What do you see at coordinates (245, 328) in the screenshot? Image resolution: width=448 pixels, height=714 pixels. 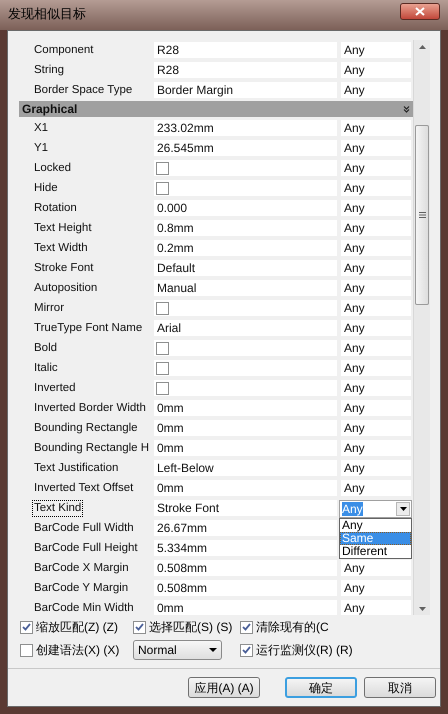 I see `value-cell: Arial` at bounding box center [245, 328].